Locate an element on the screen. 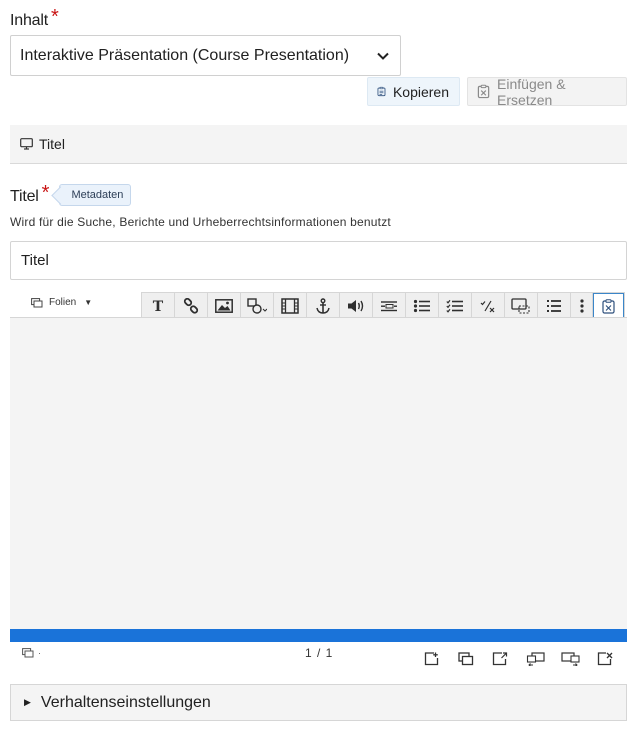 The height and width of the screenshot is (736, 640). content-label-row: Inhalt * is located at coordinates (34, 18).